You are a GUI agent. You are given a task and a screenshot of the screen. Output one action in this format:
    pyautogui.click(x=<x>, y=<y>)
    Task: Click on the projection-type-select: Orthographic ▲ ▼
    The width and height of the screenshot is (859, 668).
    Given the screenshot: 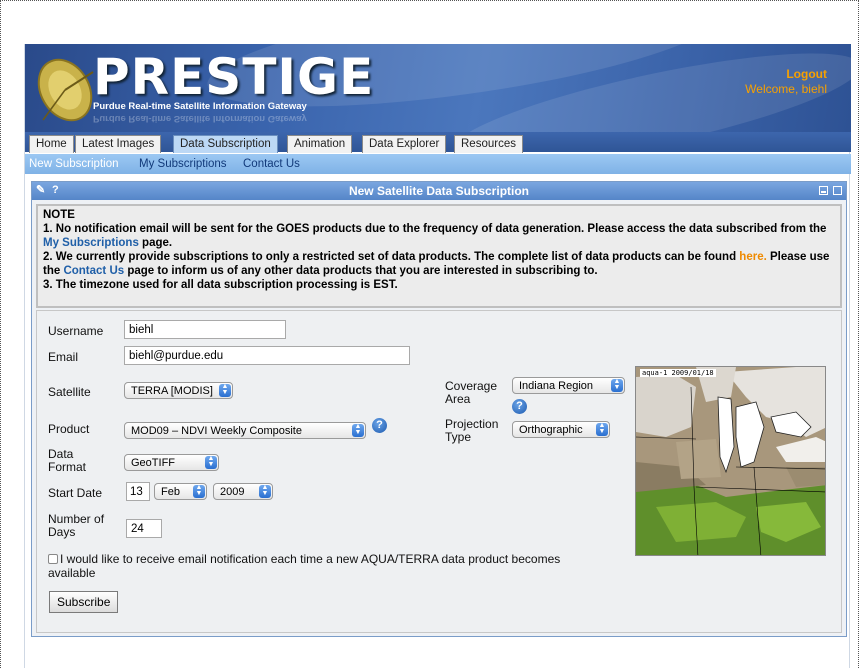 What is the action you would take?
    pyautogui.click(x=561, y=429)
    